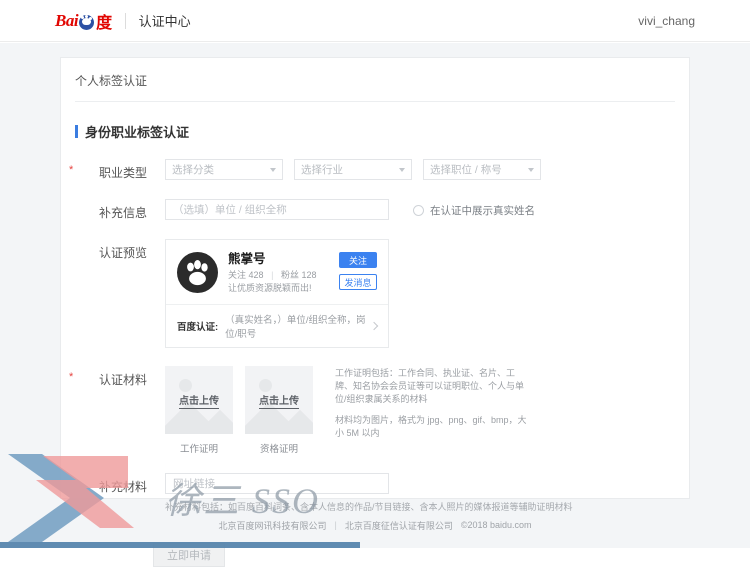 The image size is (750, 567). I want to click on extra-info-placeholder: （选填）单位 / 组织全称, so click(230, 210).